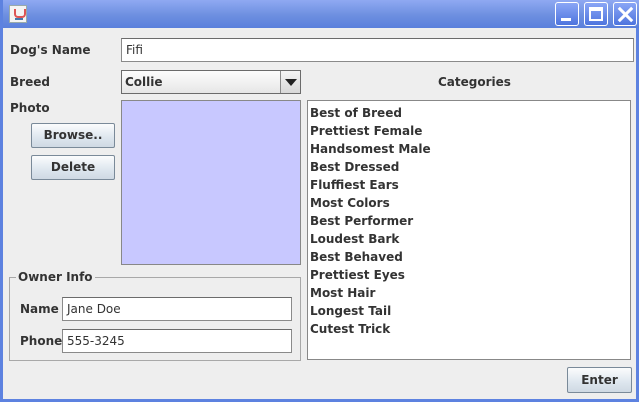 The image size is (639, 402). What do you see at coordinates (469, 293) in the screenshot?
I see `list-item: Most Hair` at bounding box center [469, 293].